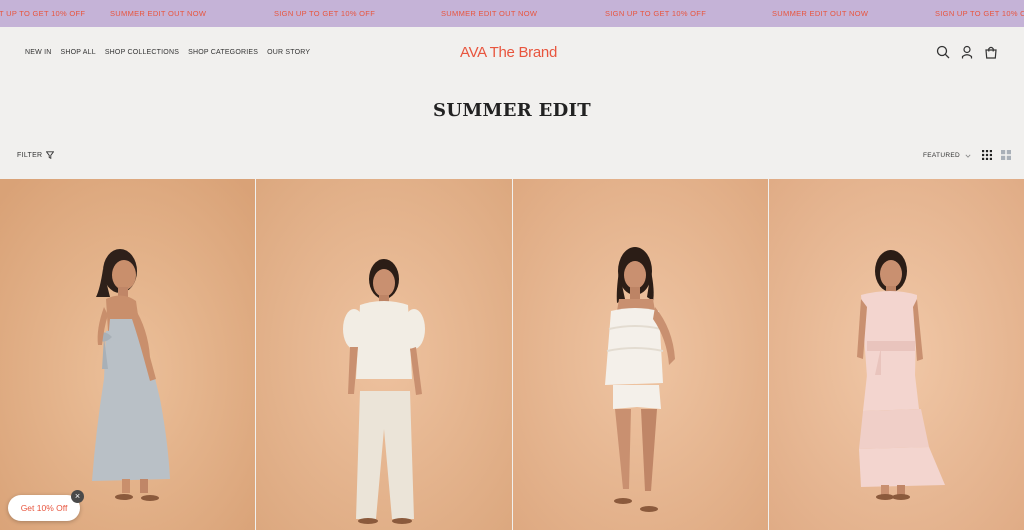 Image resolution: width=1024 pixels, height=530 pixels. What do you see at coordinates (38, 52) in the screenshot?
I see `nav-item-new-in: NEW IN` at bounding box center [38, 52].